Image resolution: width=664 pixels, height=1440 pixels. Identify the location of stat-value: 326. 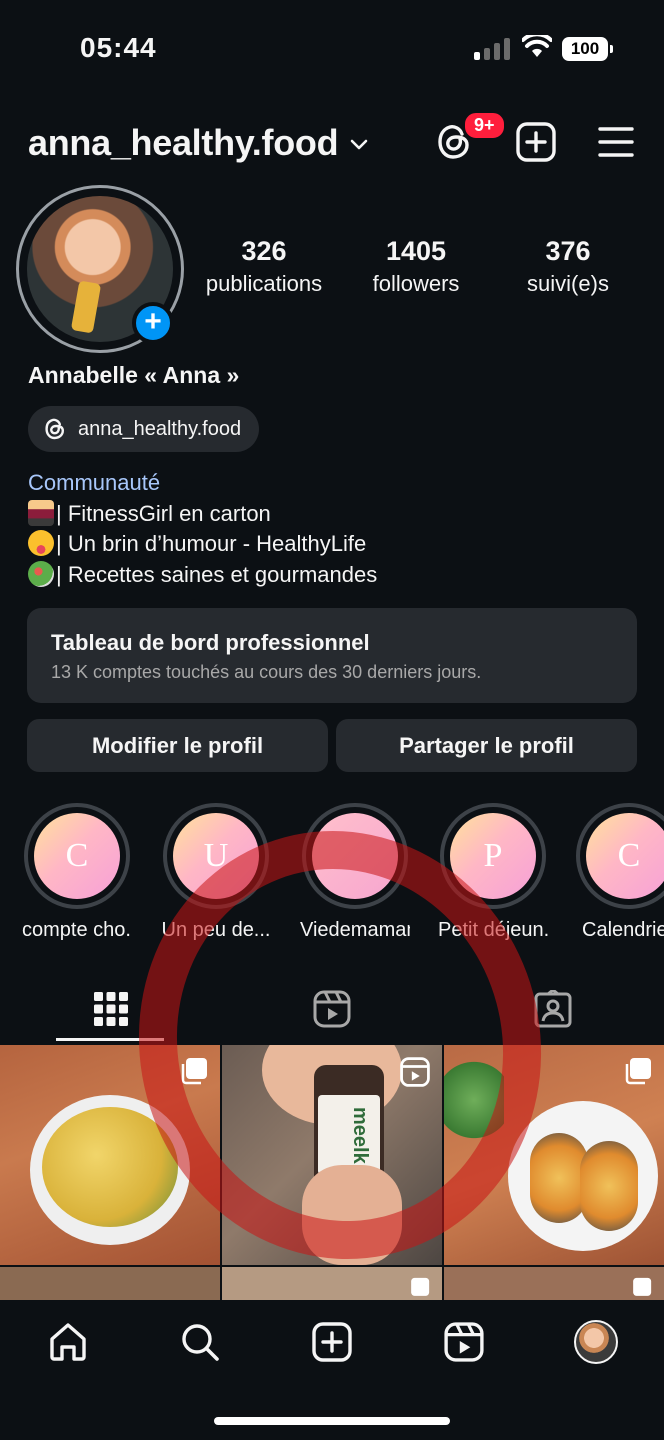
(264, 251).